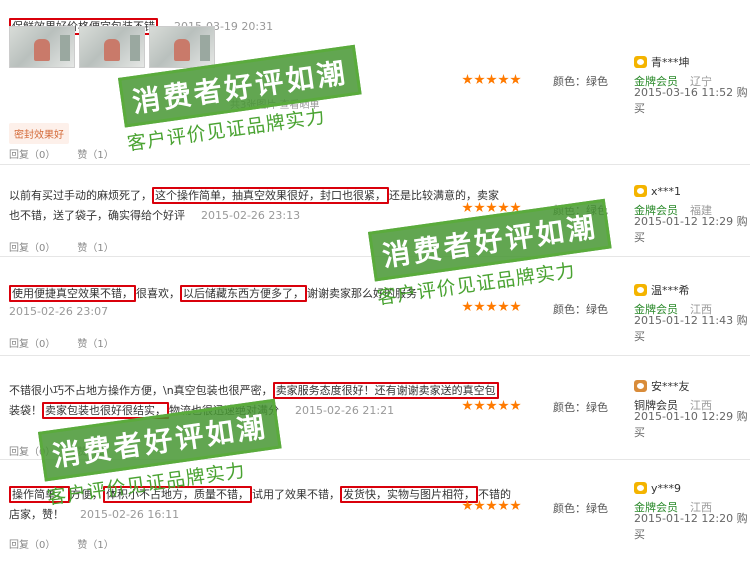  I want to click on review-date: 2015-02-26 23:13, so click(251, 215).